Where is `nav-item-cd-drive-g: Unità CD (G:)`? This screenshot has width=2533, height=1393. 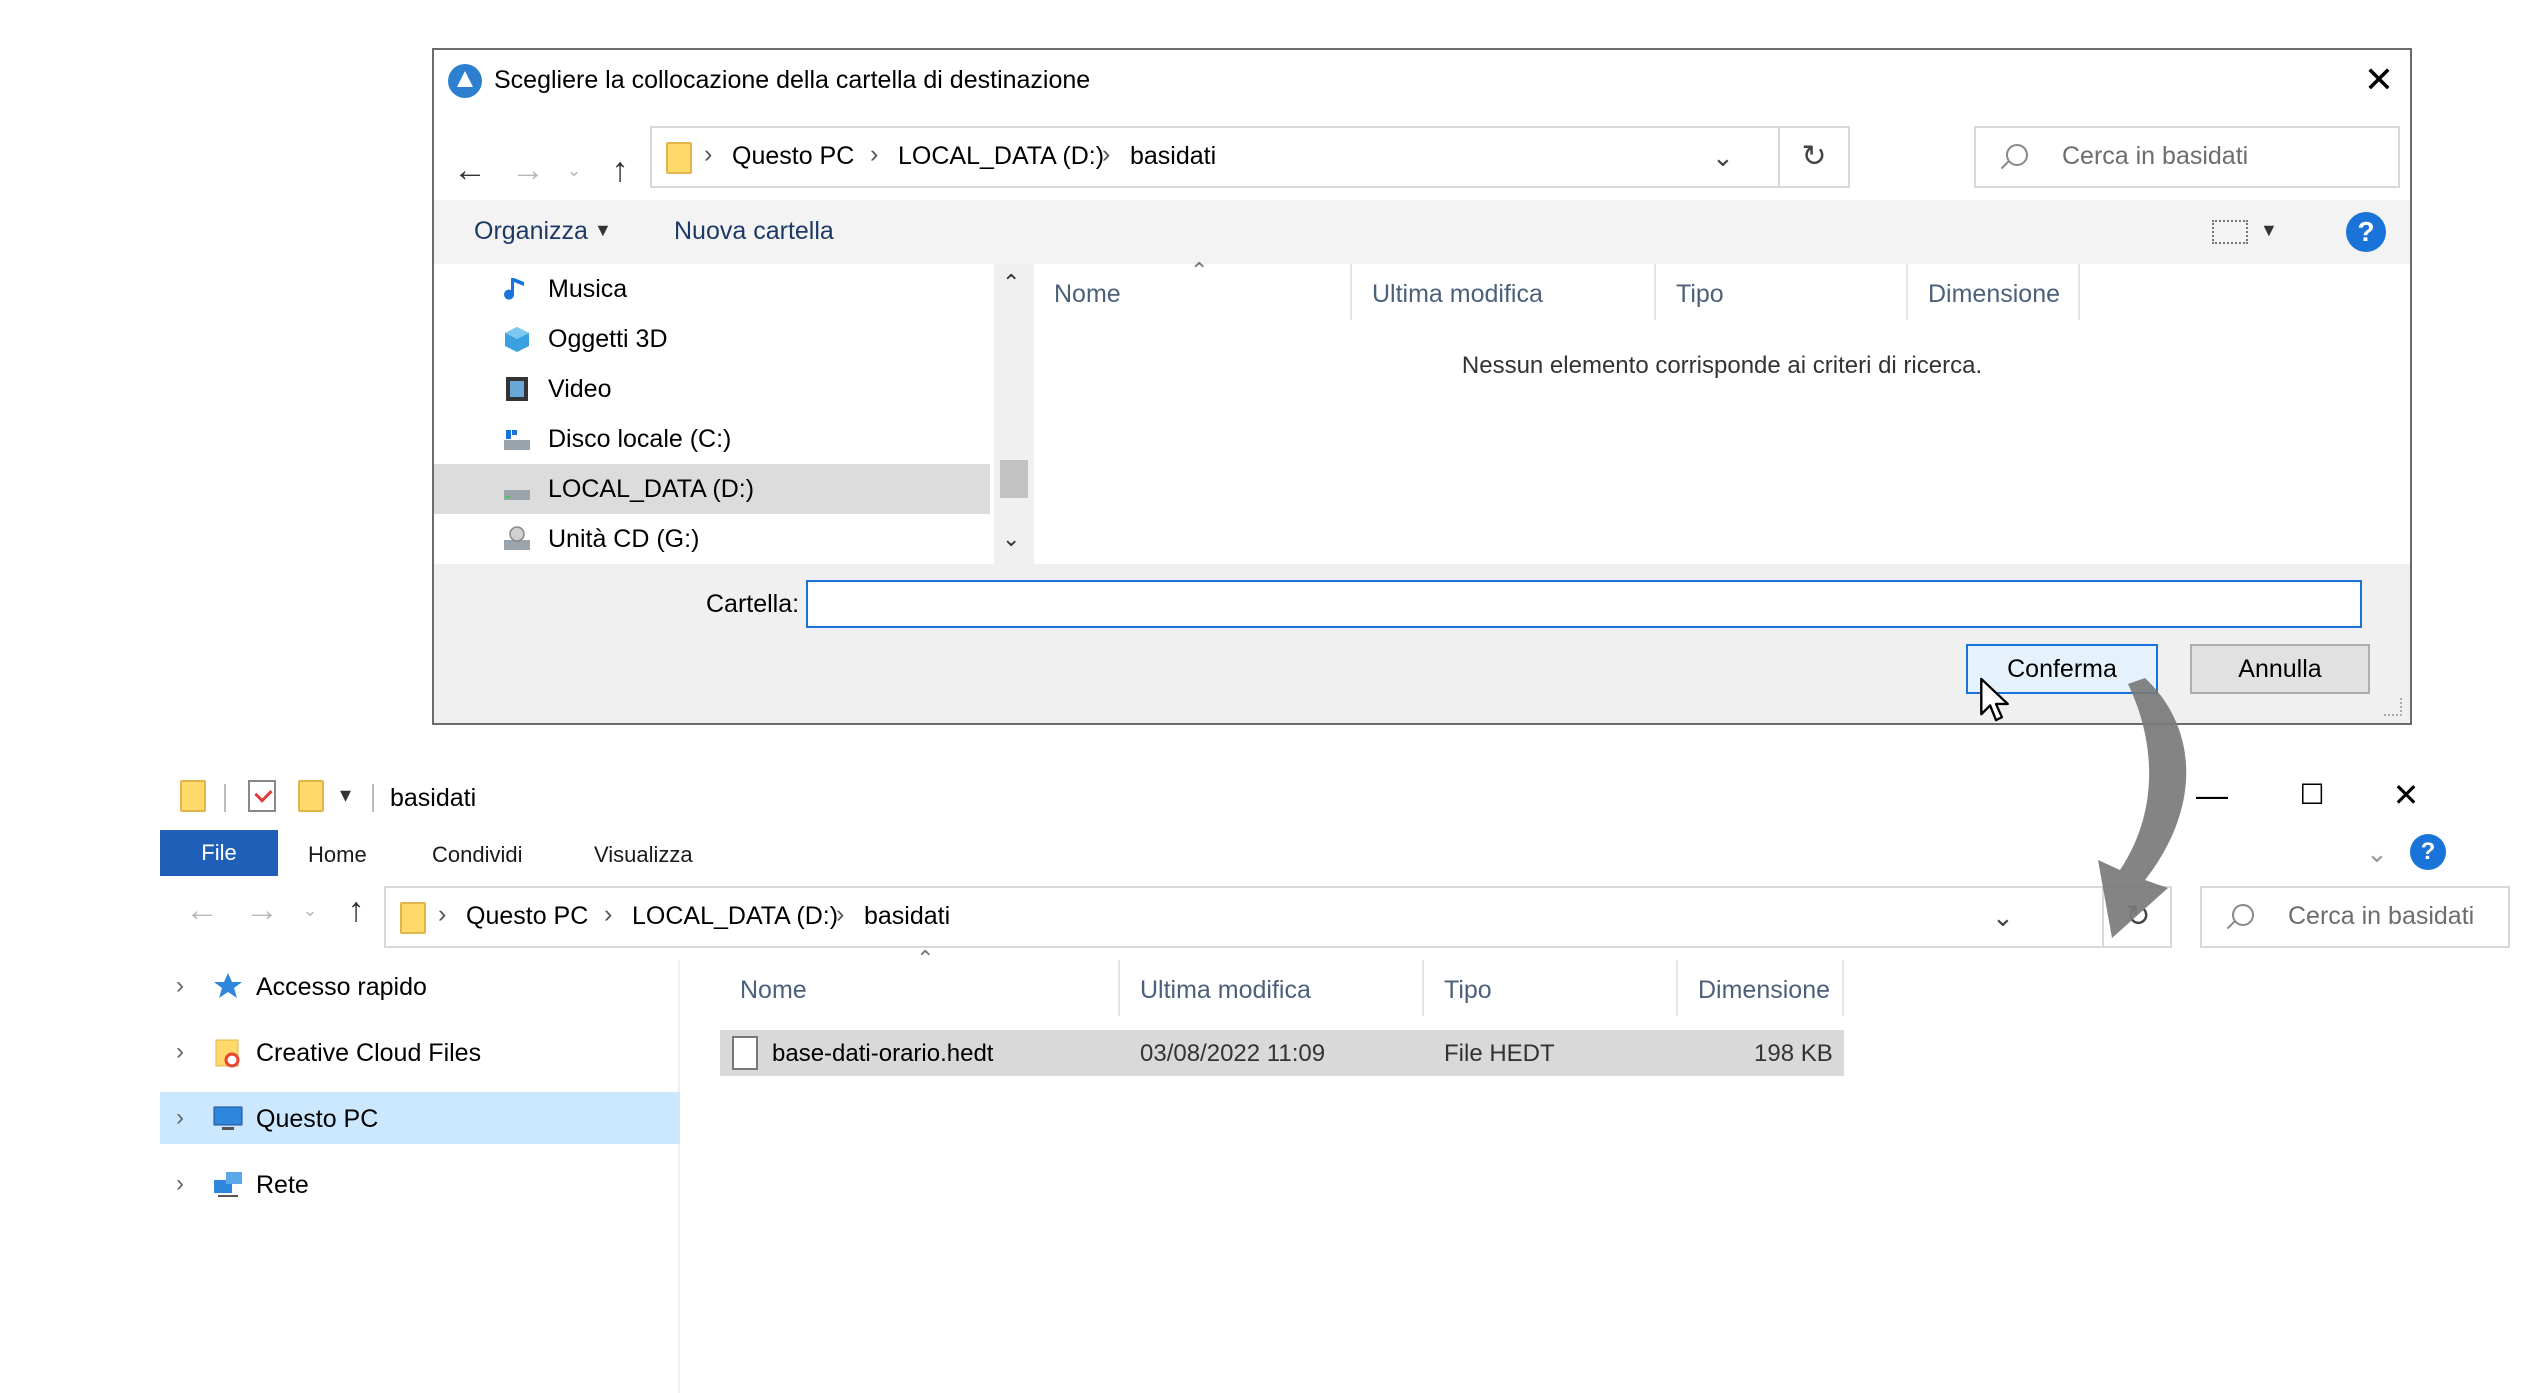
nav-item-cd-drive-g: Unità CD (G:) is located at coordinates (712, 539).